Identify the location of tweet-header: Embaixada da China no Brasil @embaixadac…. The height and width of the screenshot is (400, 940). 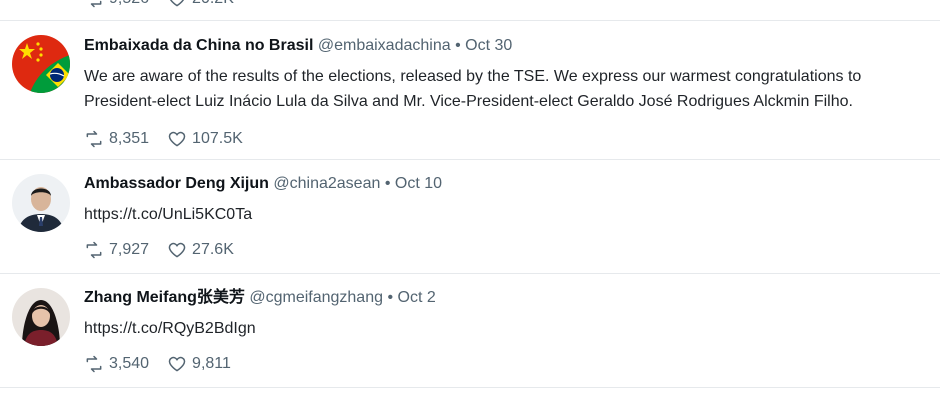
(502, 46).